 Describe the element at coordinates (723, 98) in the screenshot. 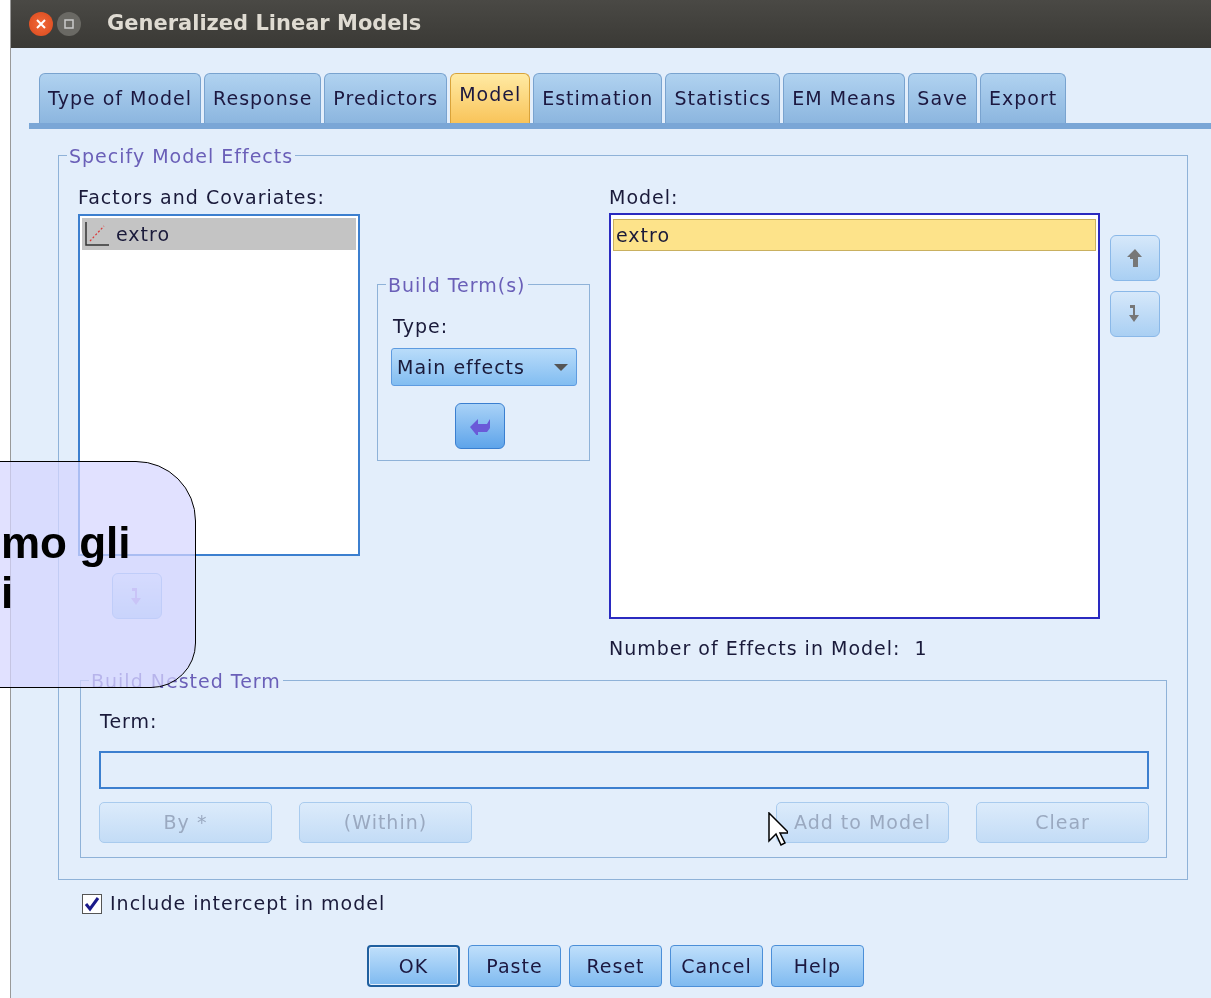

I see `tab: Statistics` at that location.